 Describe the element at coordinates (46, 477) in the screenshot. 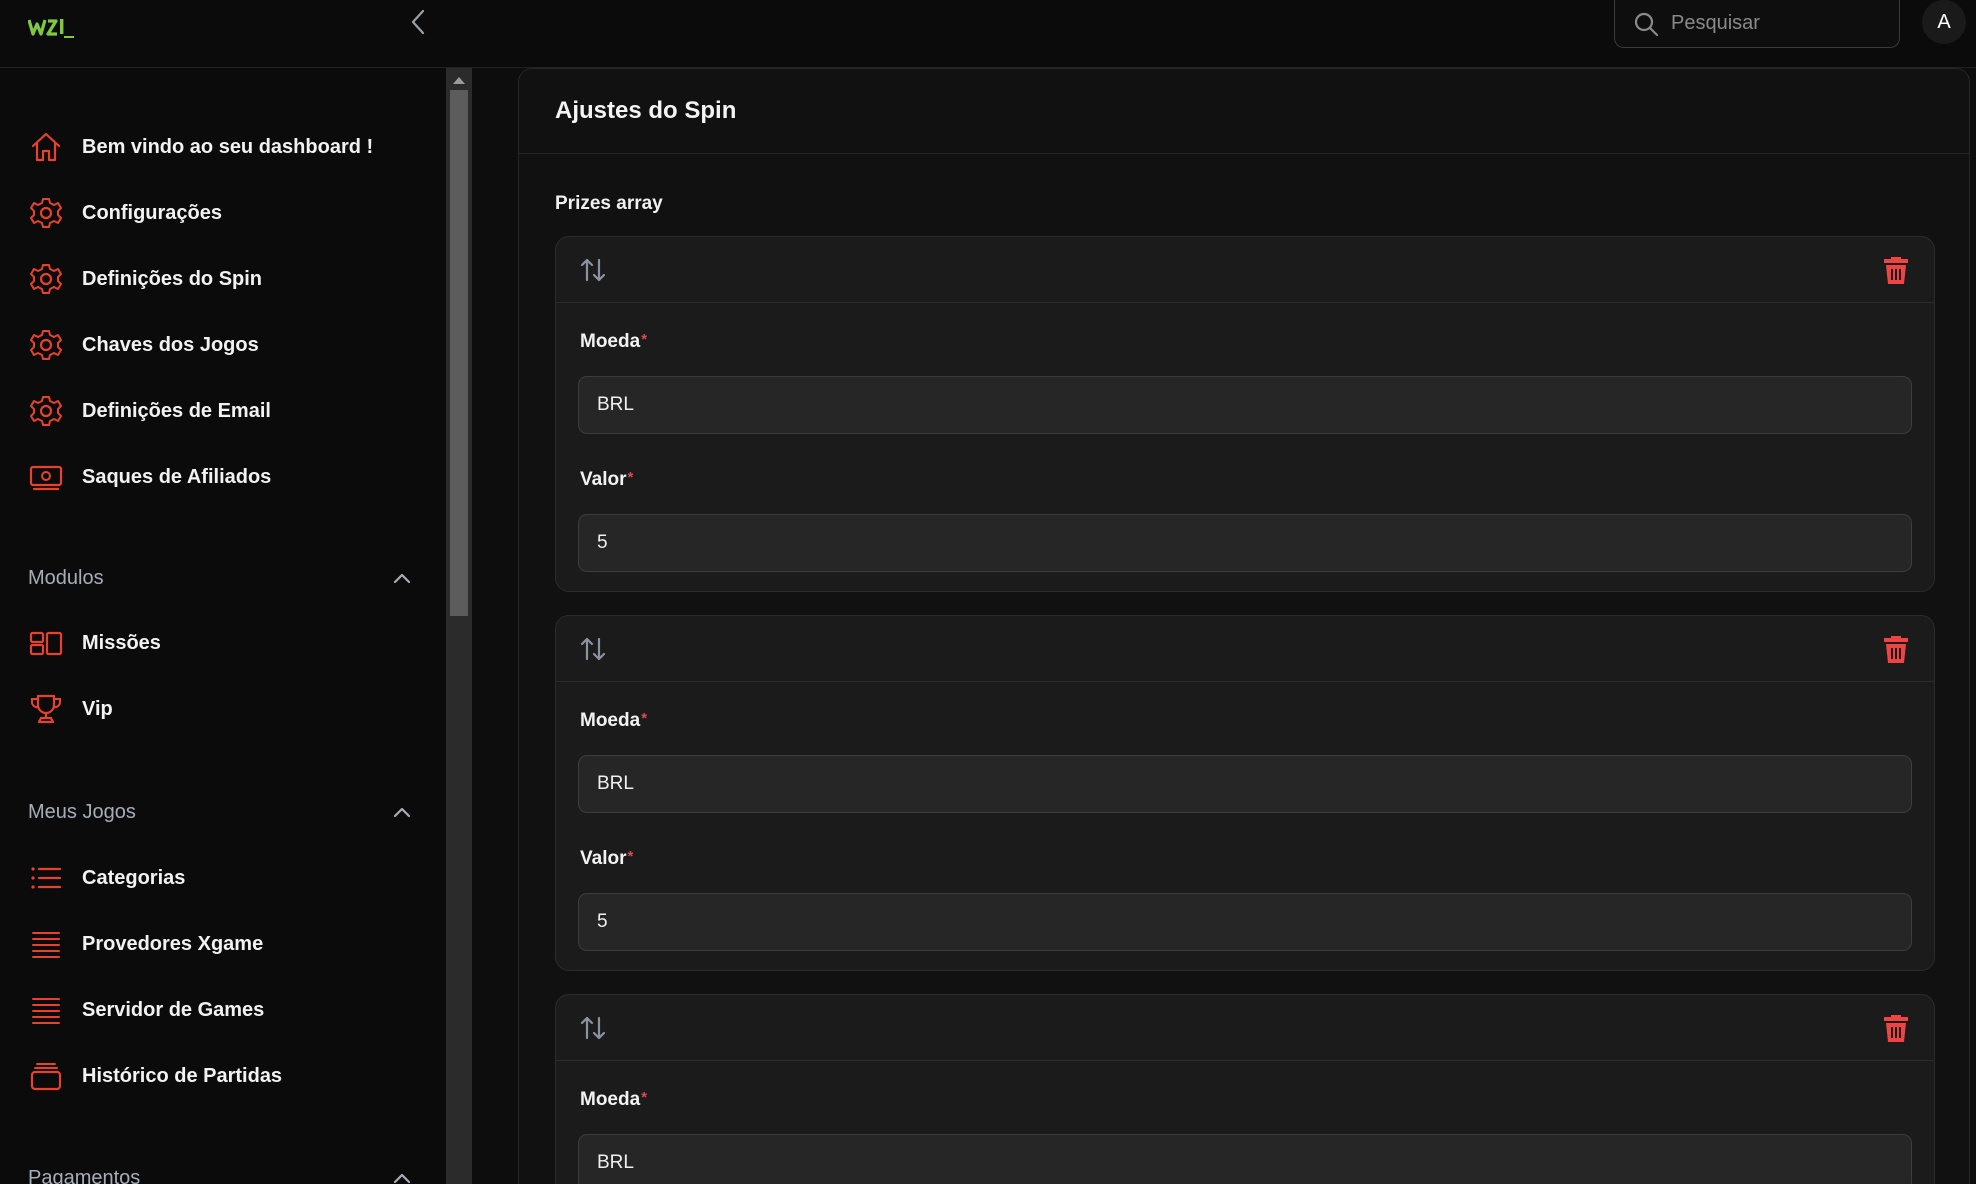

I see `money-icon` at that location.